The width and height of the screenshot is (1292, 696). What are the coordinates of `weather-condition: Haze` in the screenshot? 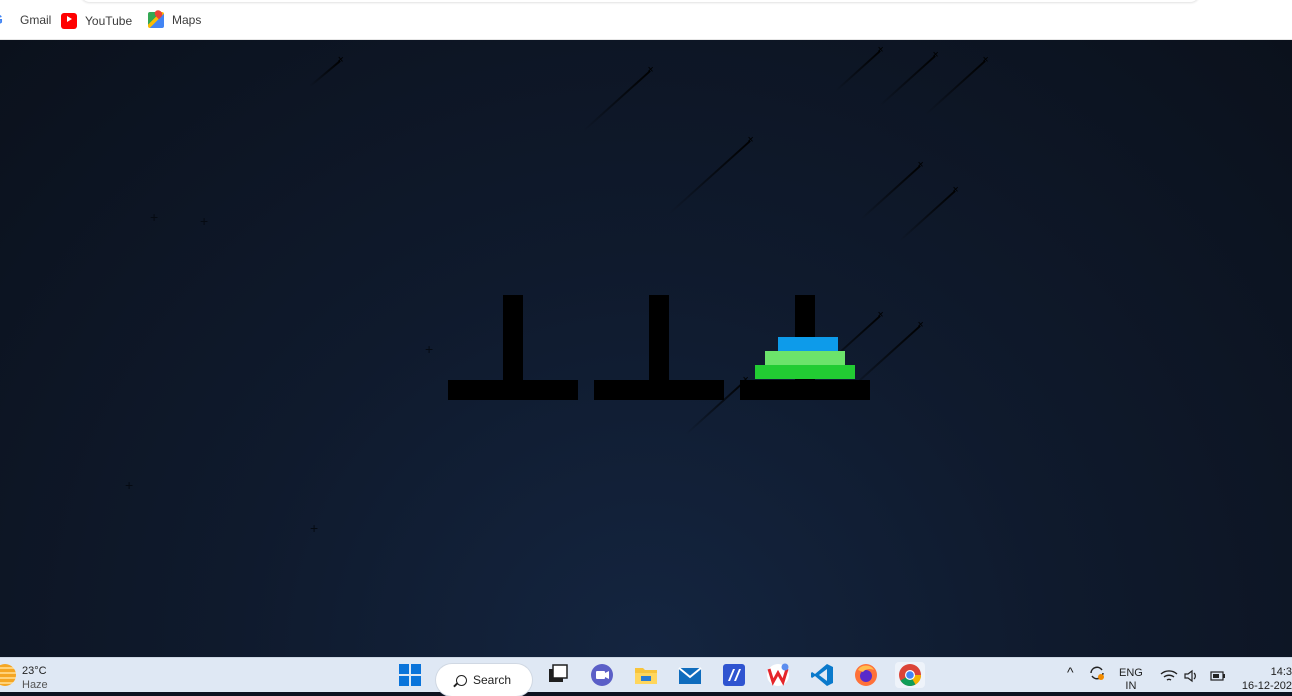 It's located at (35, 685).